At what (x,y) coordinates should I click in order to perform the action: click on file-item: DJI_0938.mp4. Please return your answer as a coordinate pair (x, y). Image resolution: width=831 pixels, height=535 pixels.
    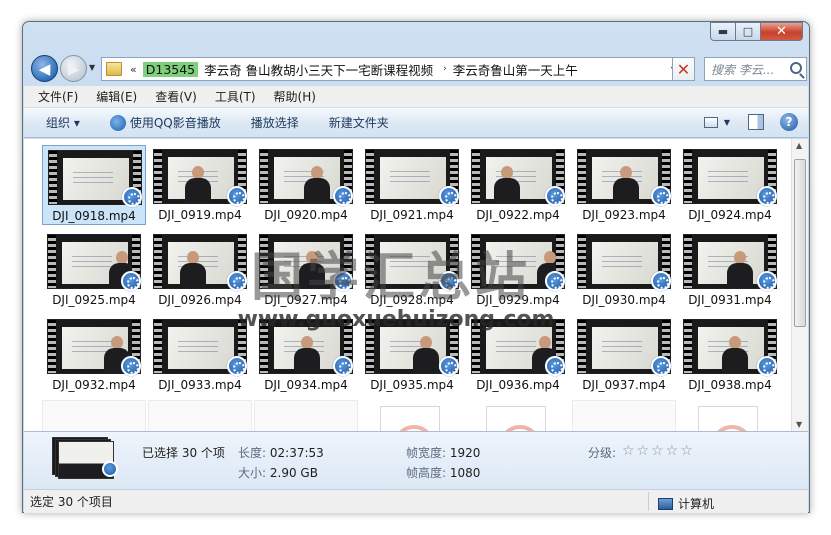
    Looking at the image, I should click on (730, 355).